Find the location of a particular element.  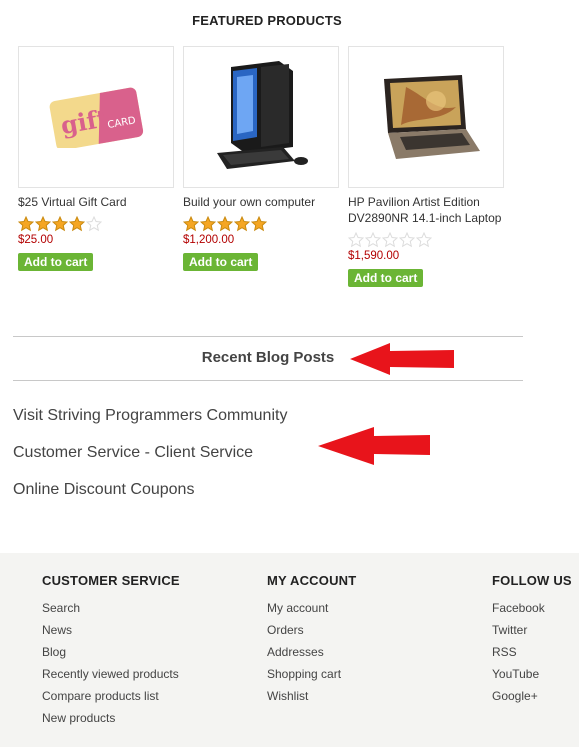

footer-link: YouTube is located at coordinates (532, 674).